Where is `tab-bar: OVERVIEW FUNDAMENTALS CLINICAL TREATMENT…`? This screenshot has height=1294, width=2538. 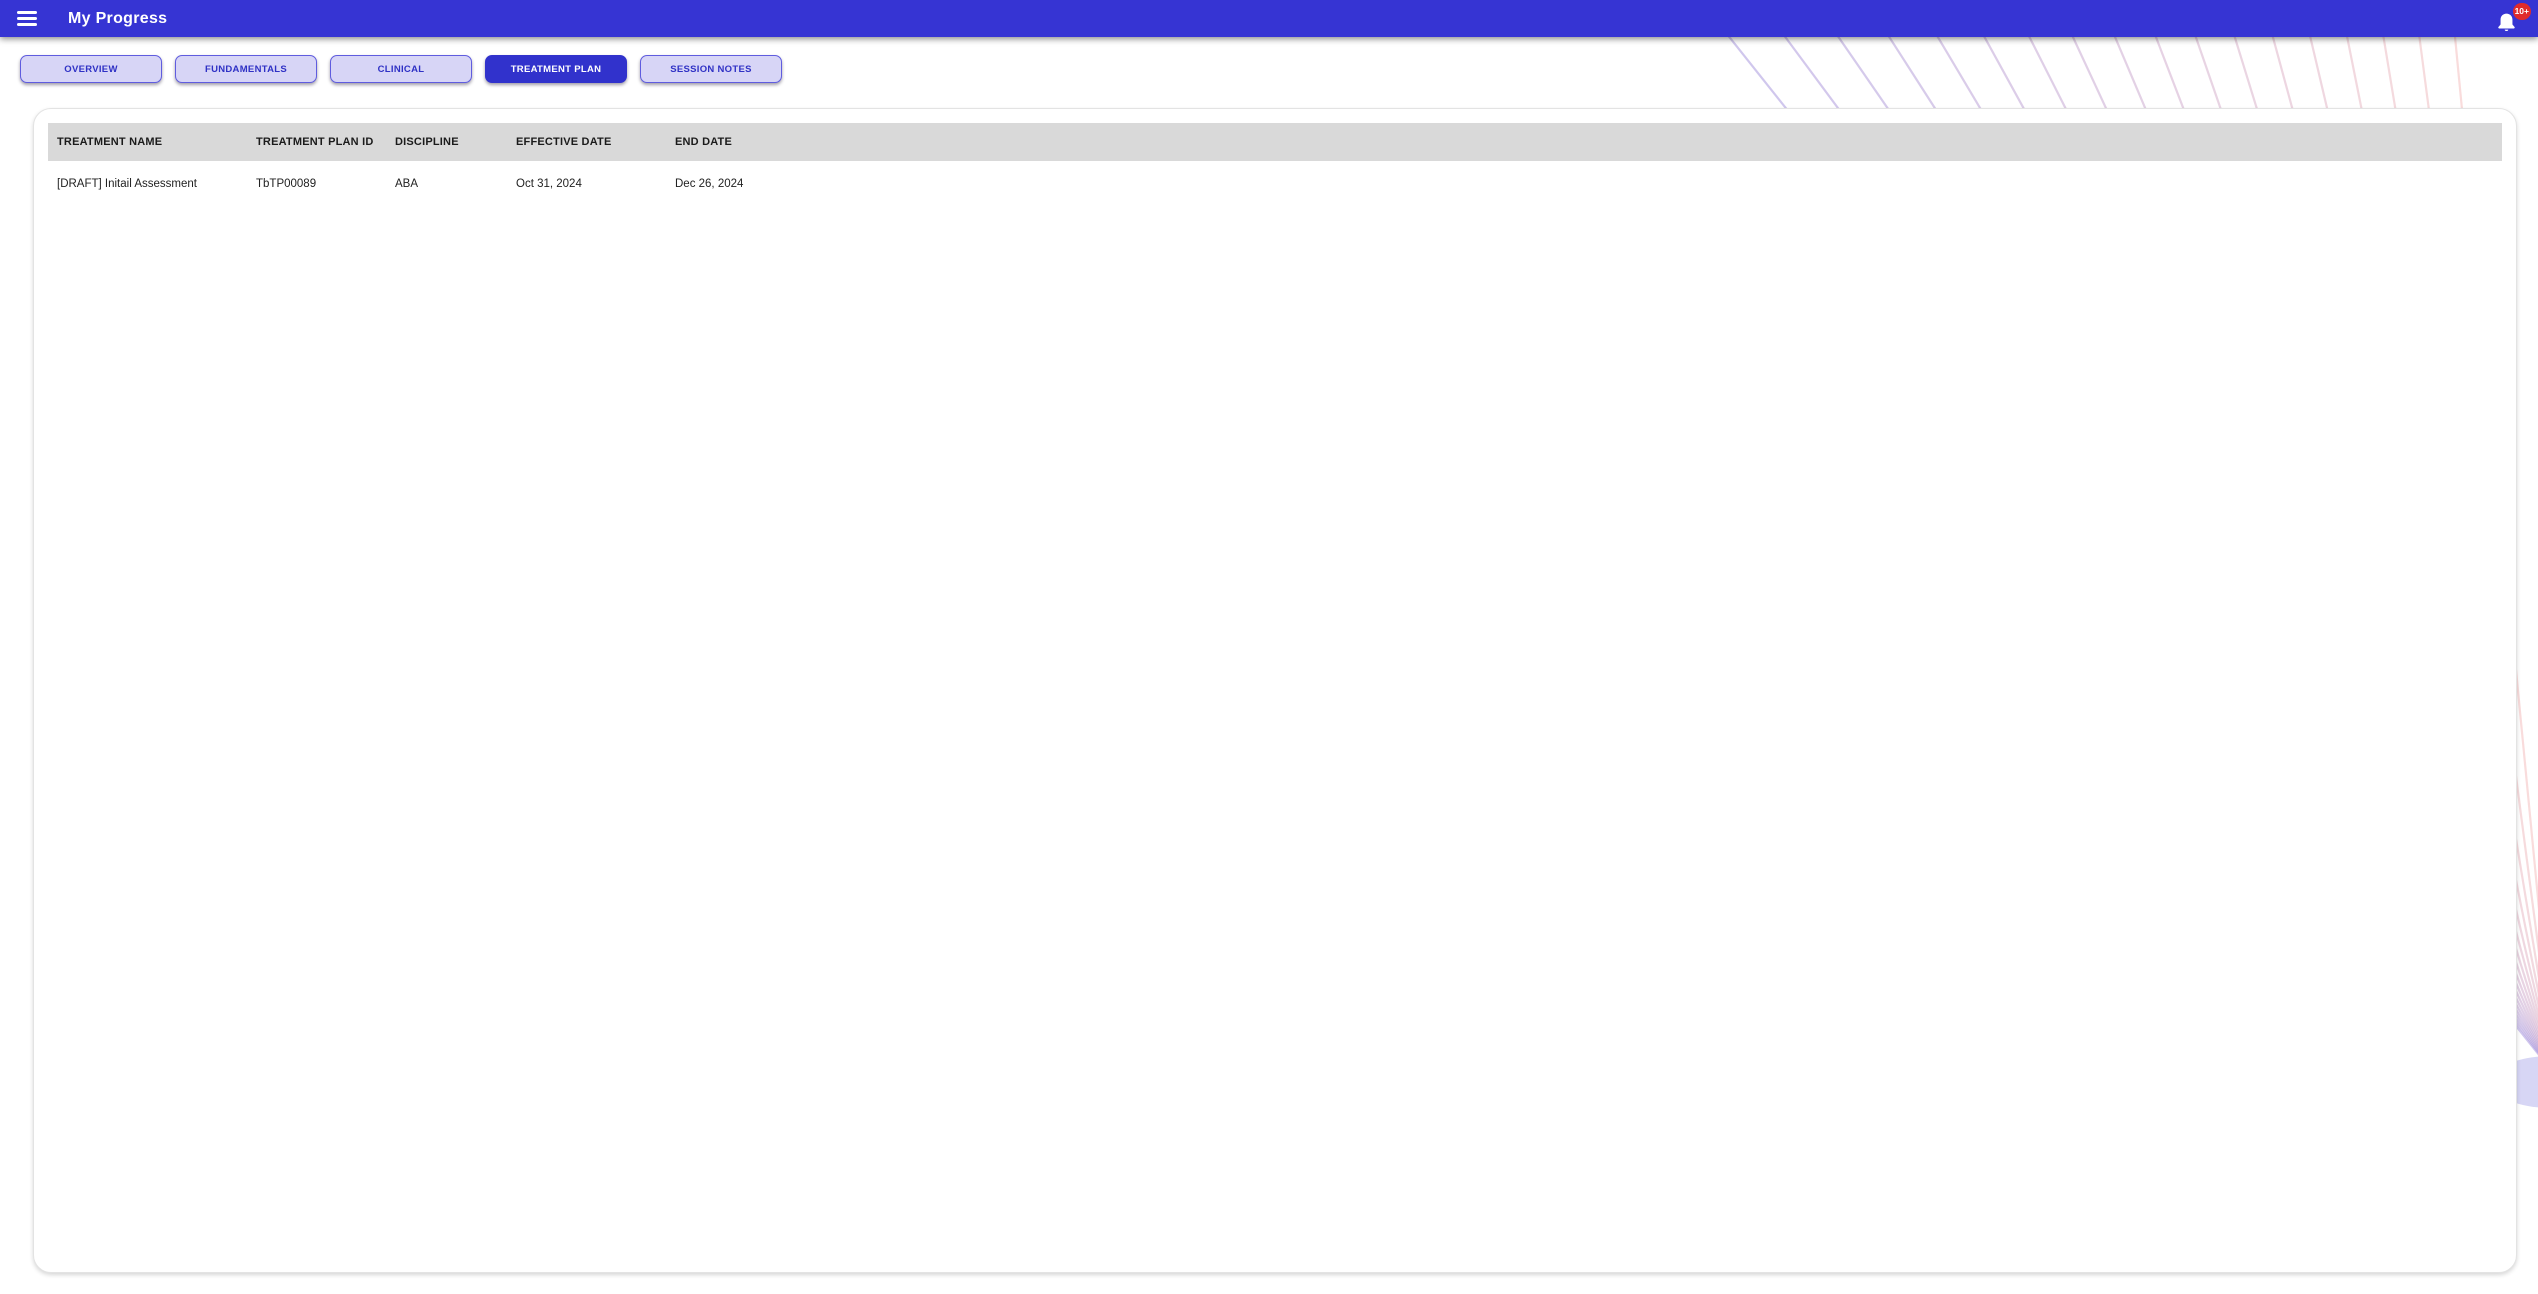
tab-bar: OVERVIEW FUNDAMENTALS CLINICAL TREATMENT… is located at coordinates (401, 69).